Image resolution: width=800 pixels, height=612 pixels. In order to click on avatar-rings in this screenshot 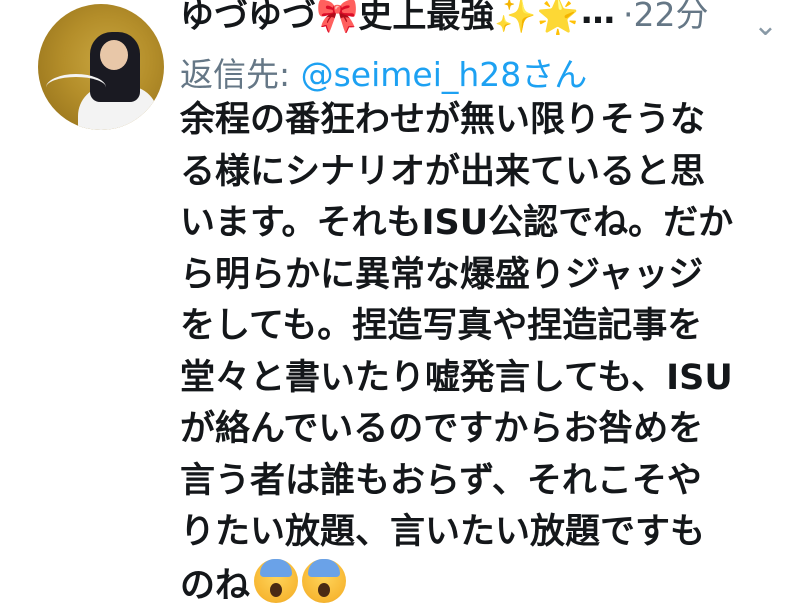, I will do `click(76, 87)`.